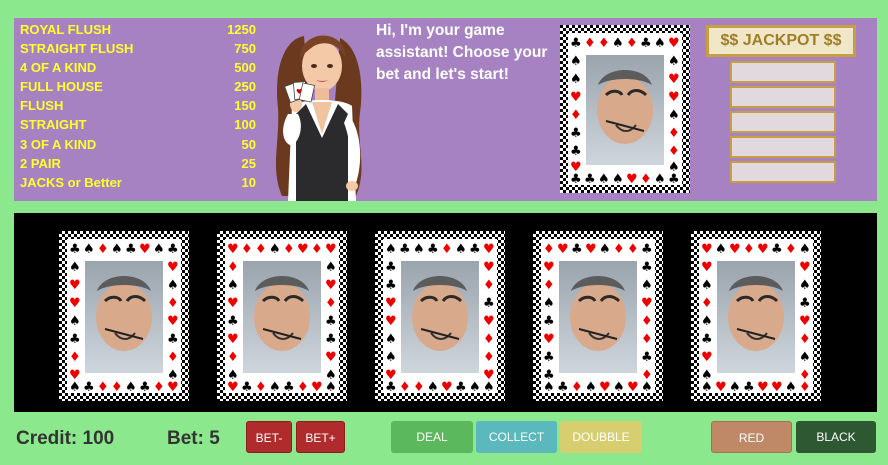 This screenshot has height=465, width=888. I want to click on bet-plus-button: BET+, so click(320, 437).